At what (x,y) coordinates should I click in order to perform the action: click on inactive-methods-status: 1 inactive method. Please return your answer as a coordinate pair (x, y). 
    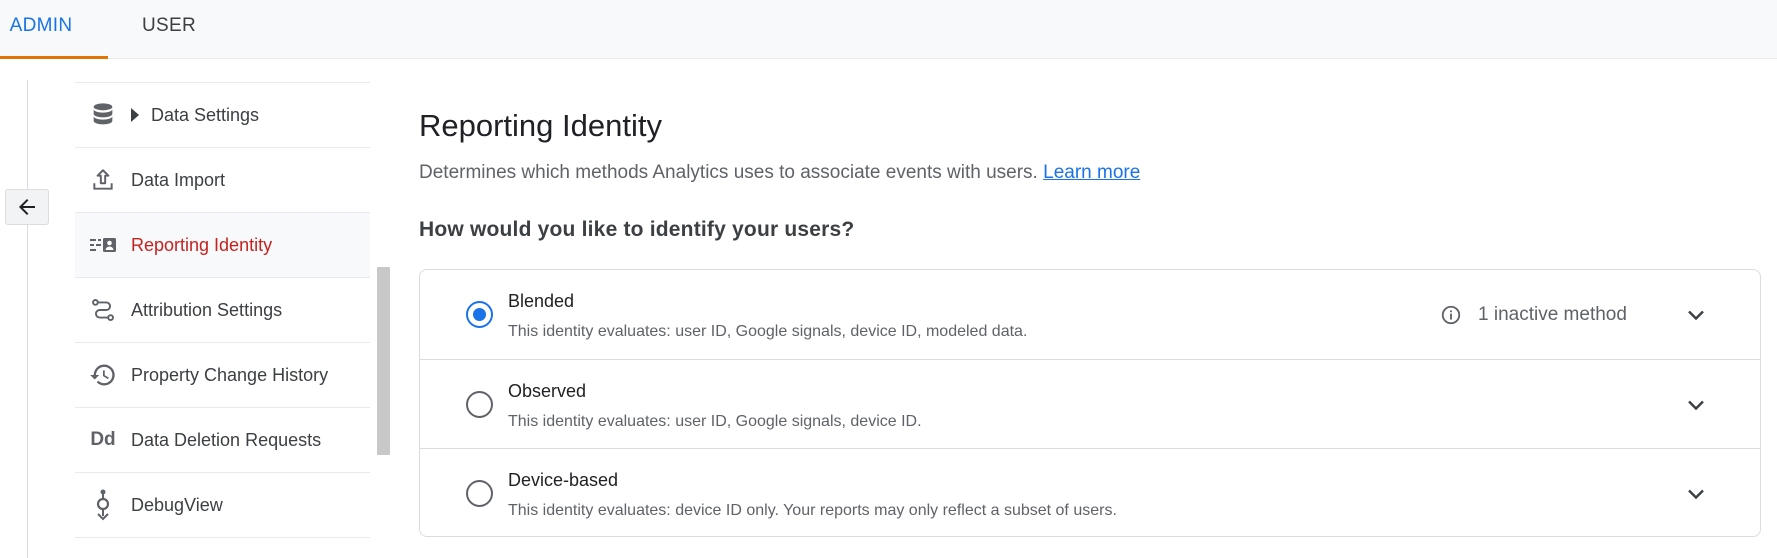
    Looking at the image, I should click on (1533, 315).